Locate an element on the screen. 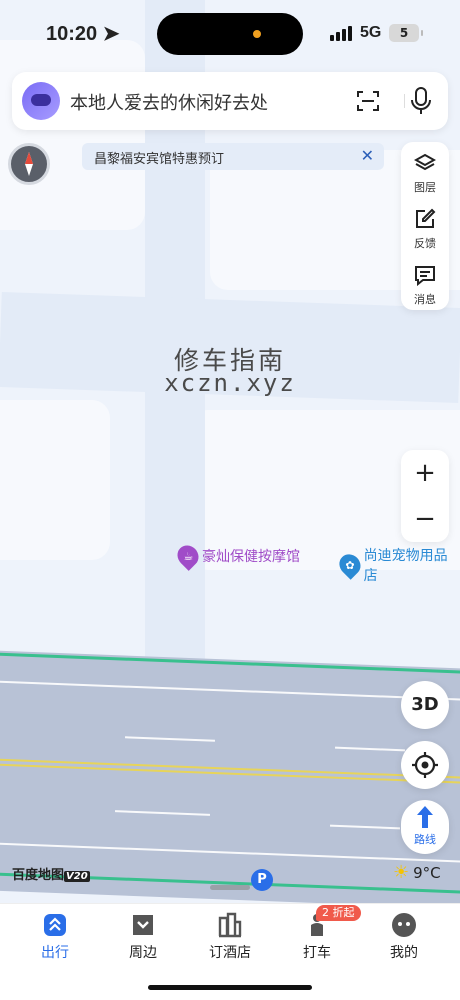 This screenshot has height=1000, width=460. tab-hotel: 订酒店 is located at coordinates (230, 937).